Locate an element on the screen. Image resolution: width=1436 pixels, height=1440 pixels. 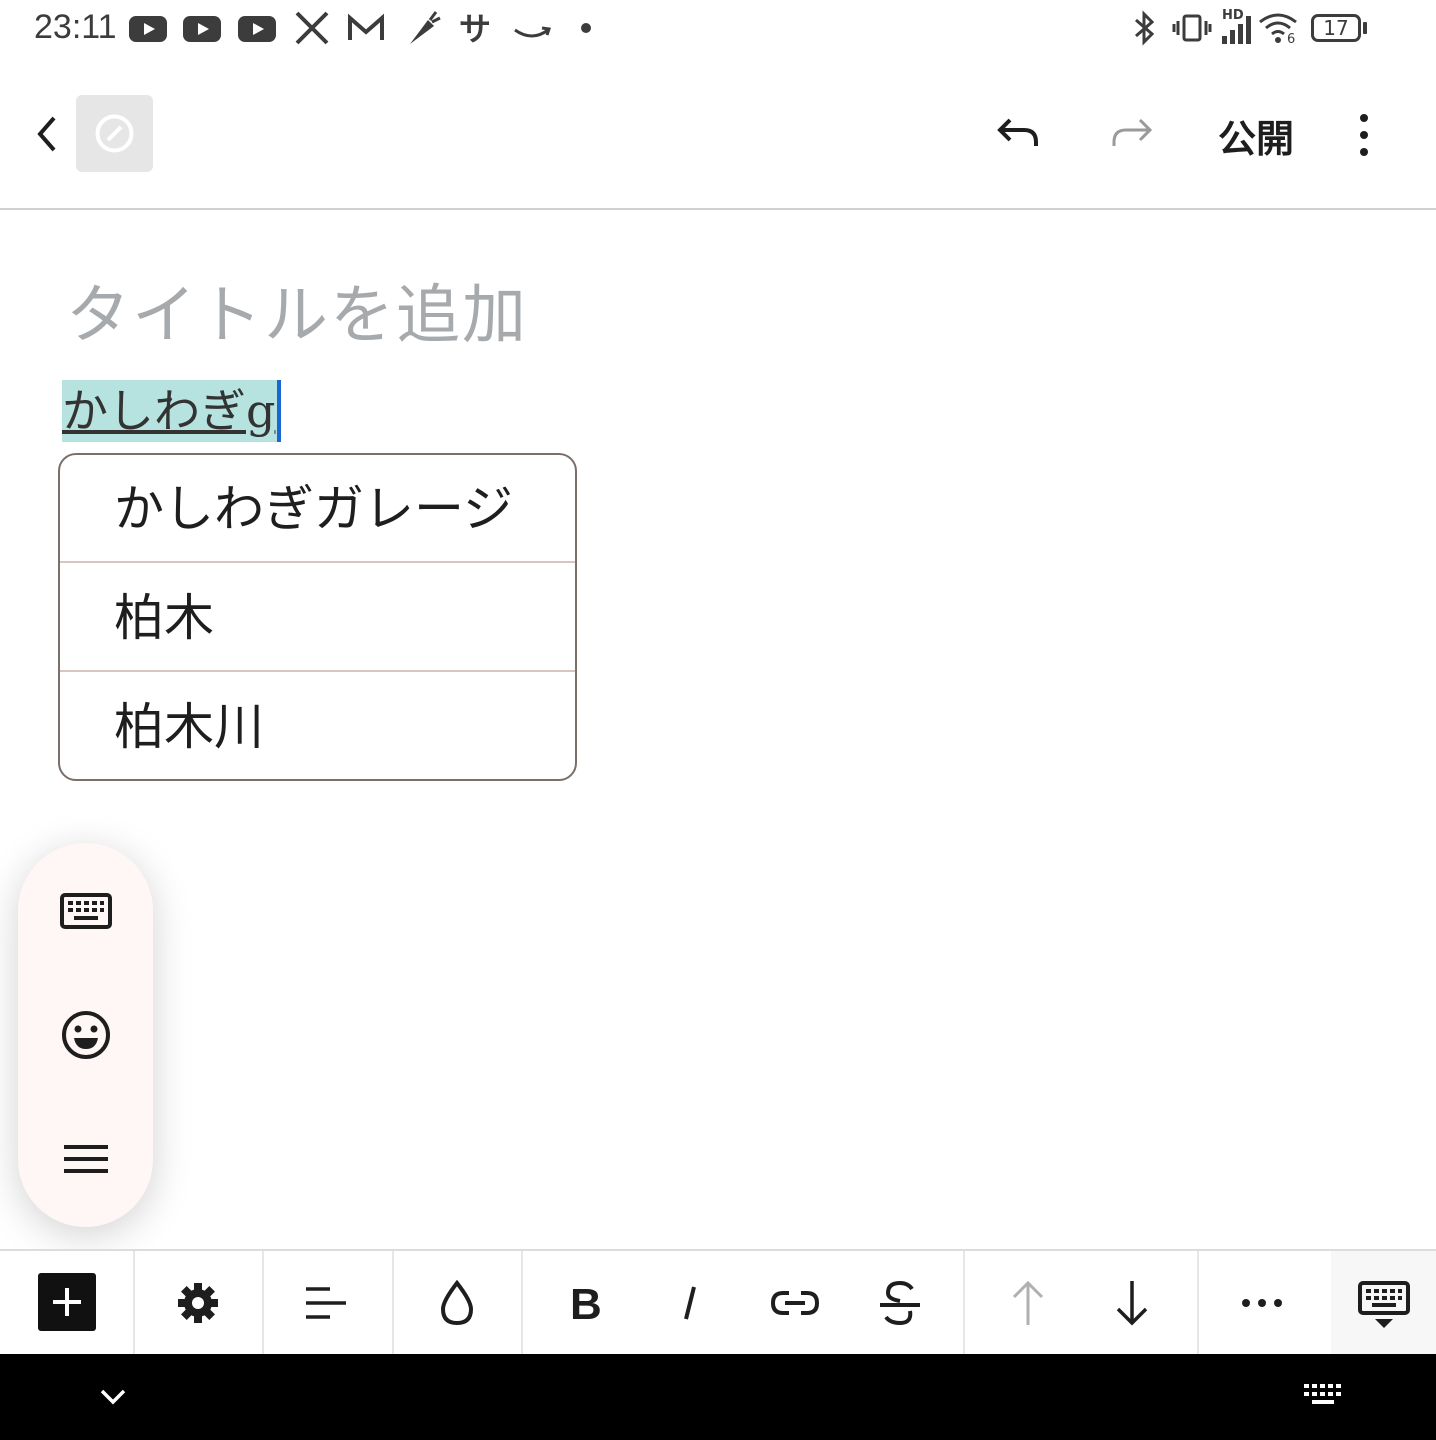
post-title-input: タイトルを追加 is located at coordinates (297, 310).